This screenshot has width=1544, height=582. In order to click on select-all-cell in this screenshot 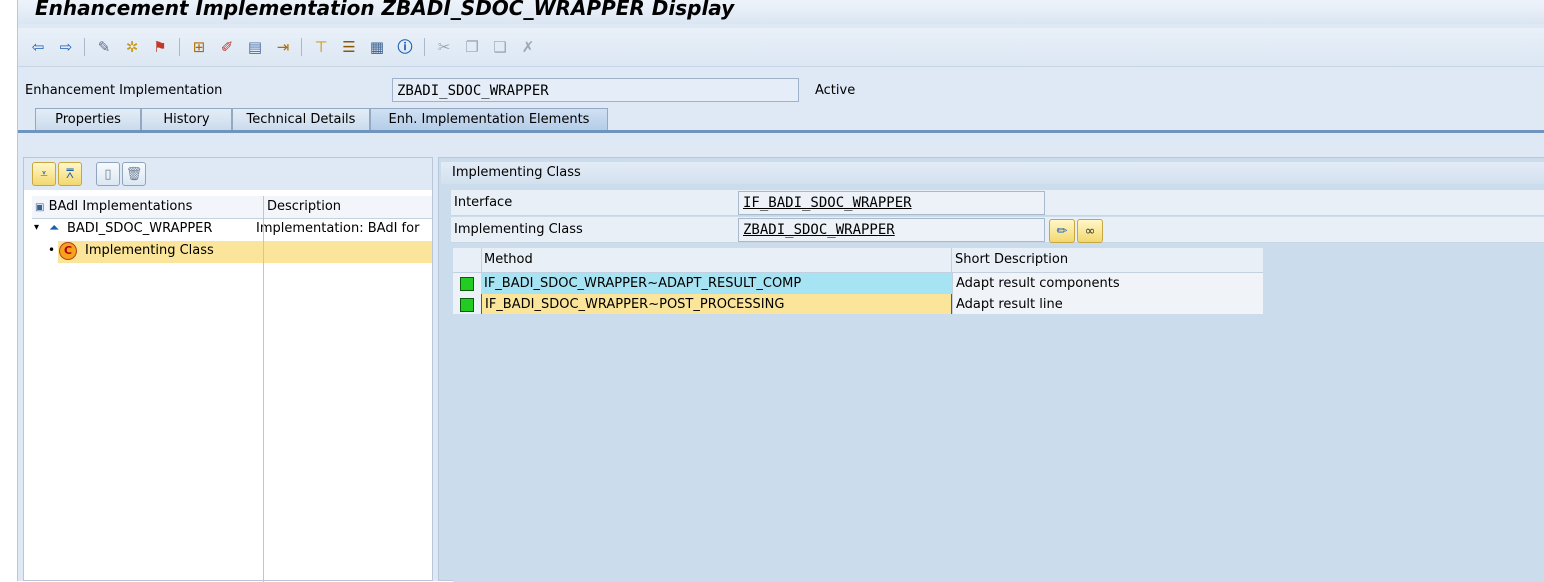, I will do `click(467, 260)`.